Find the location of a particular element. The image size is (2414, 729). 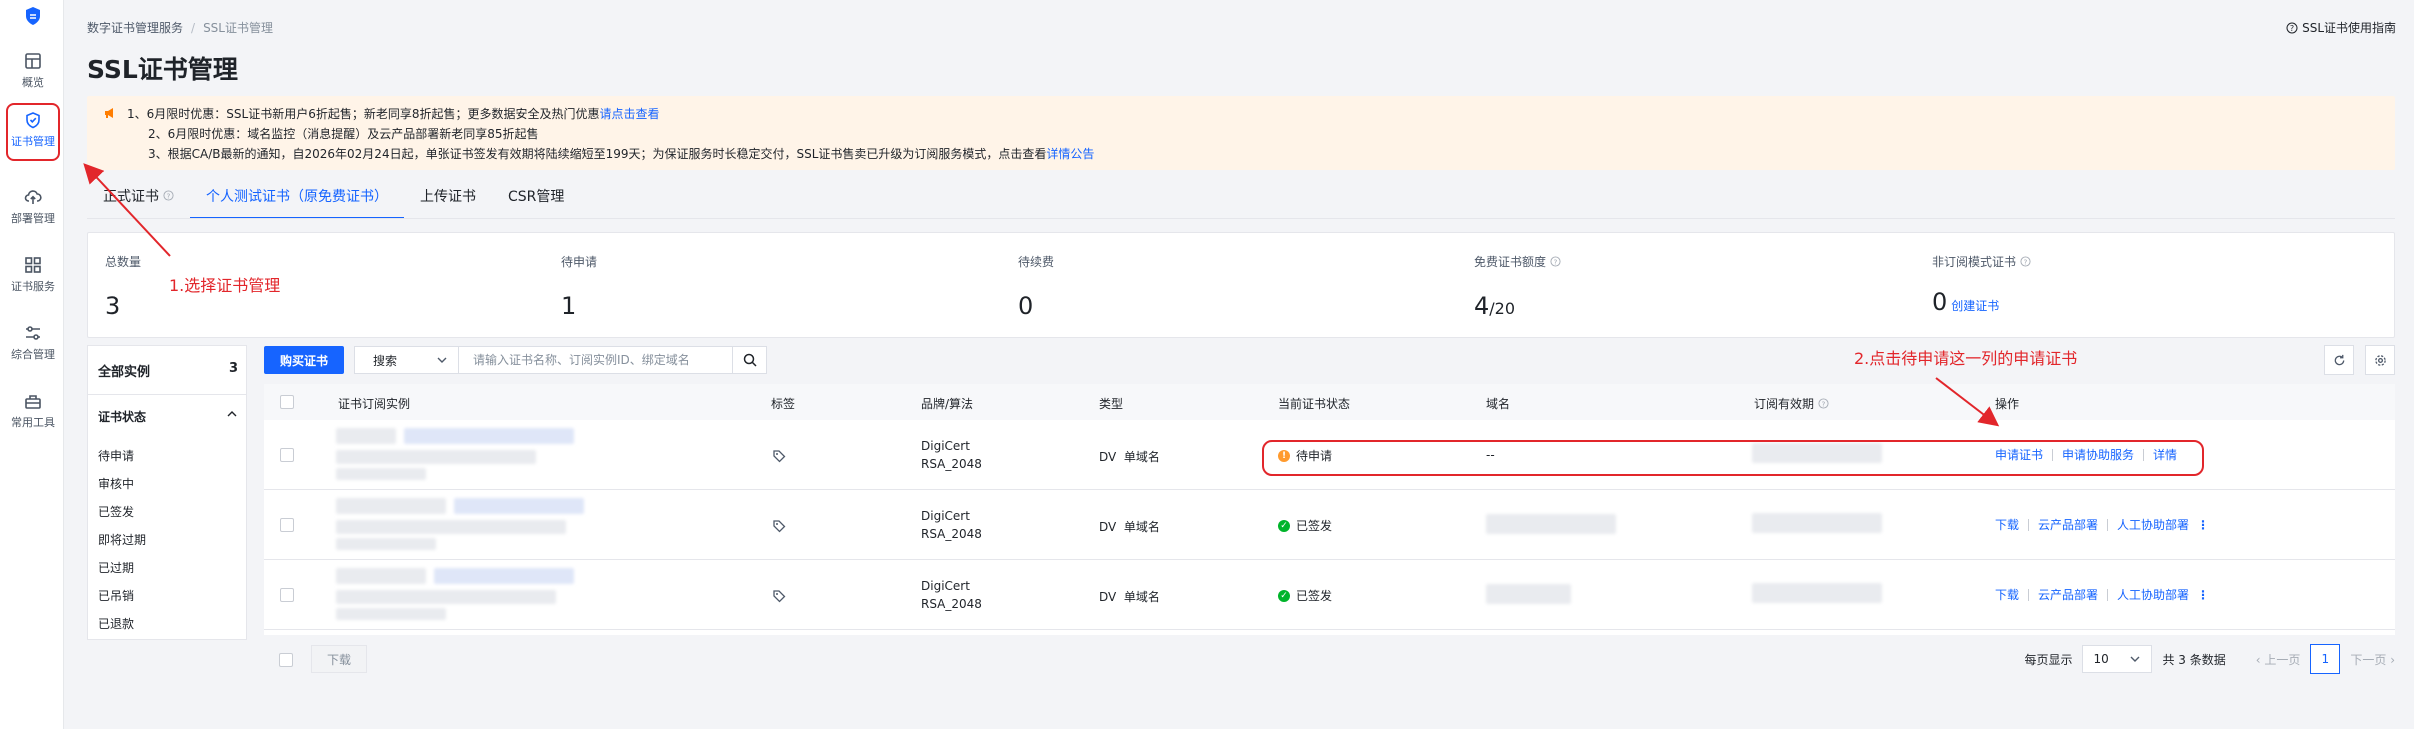

filter-all-count: 3 is located at coordinates (233, 368).